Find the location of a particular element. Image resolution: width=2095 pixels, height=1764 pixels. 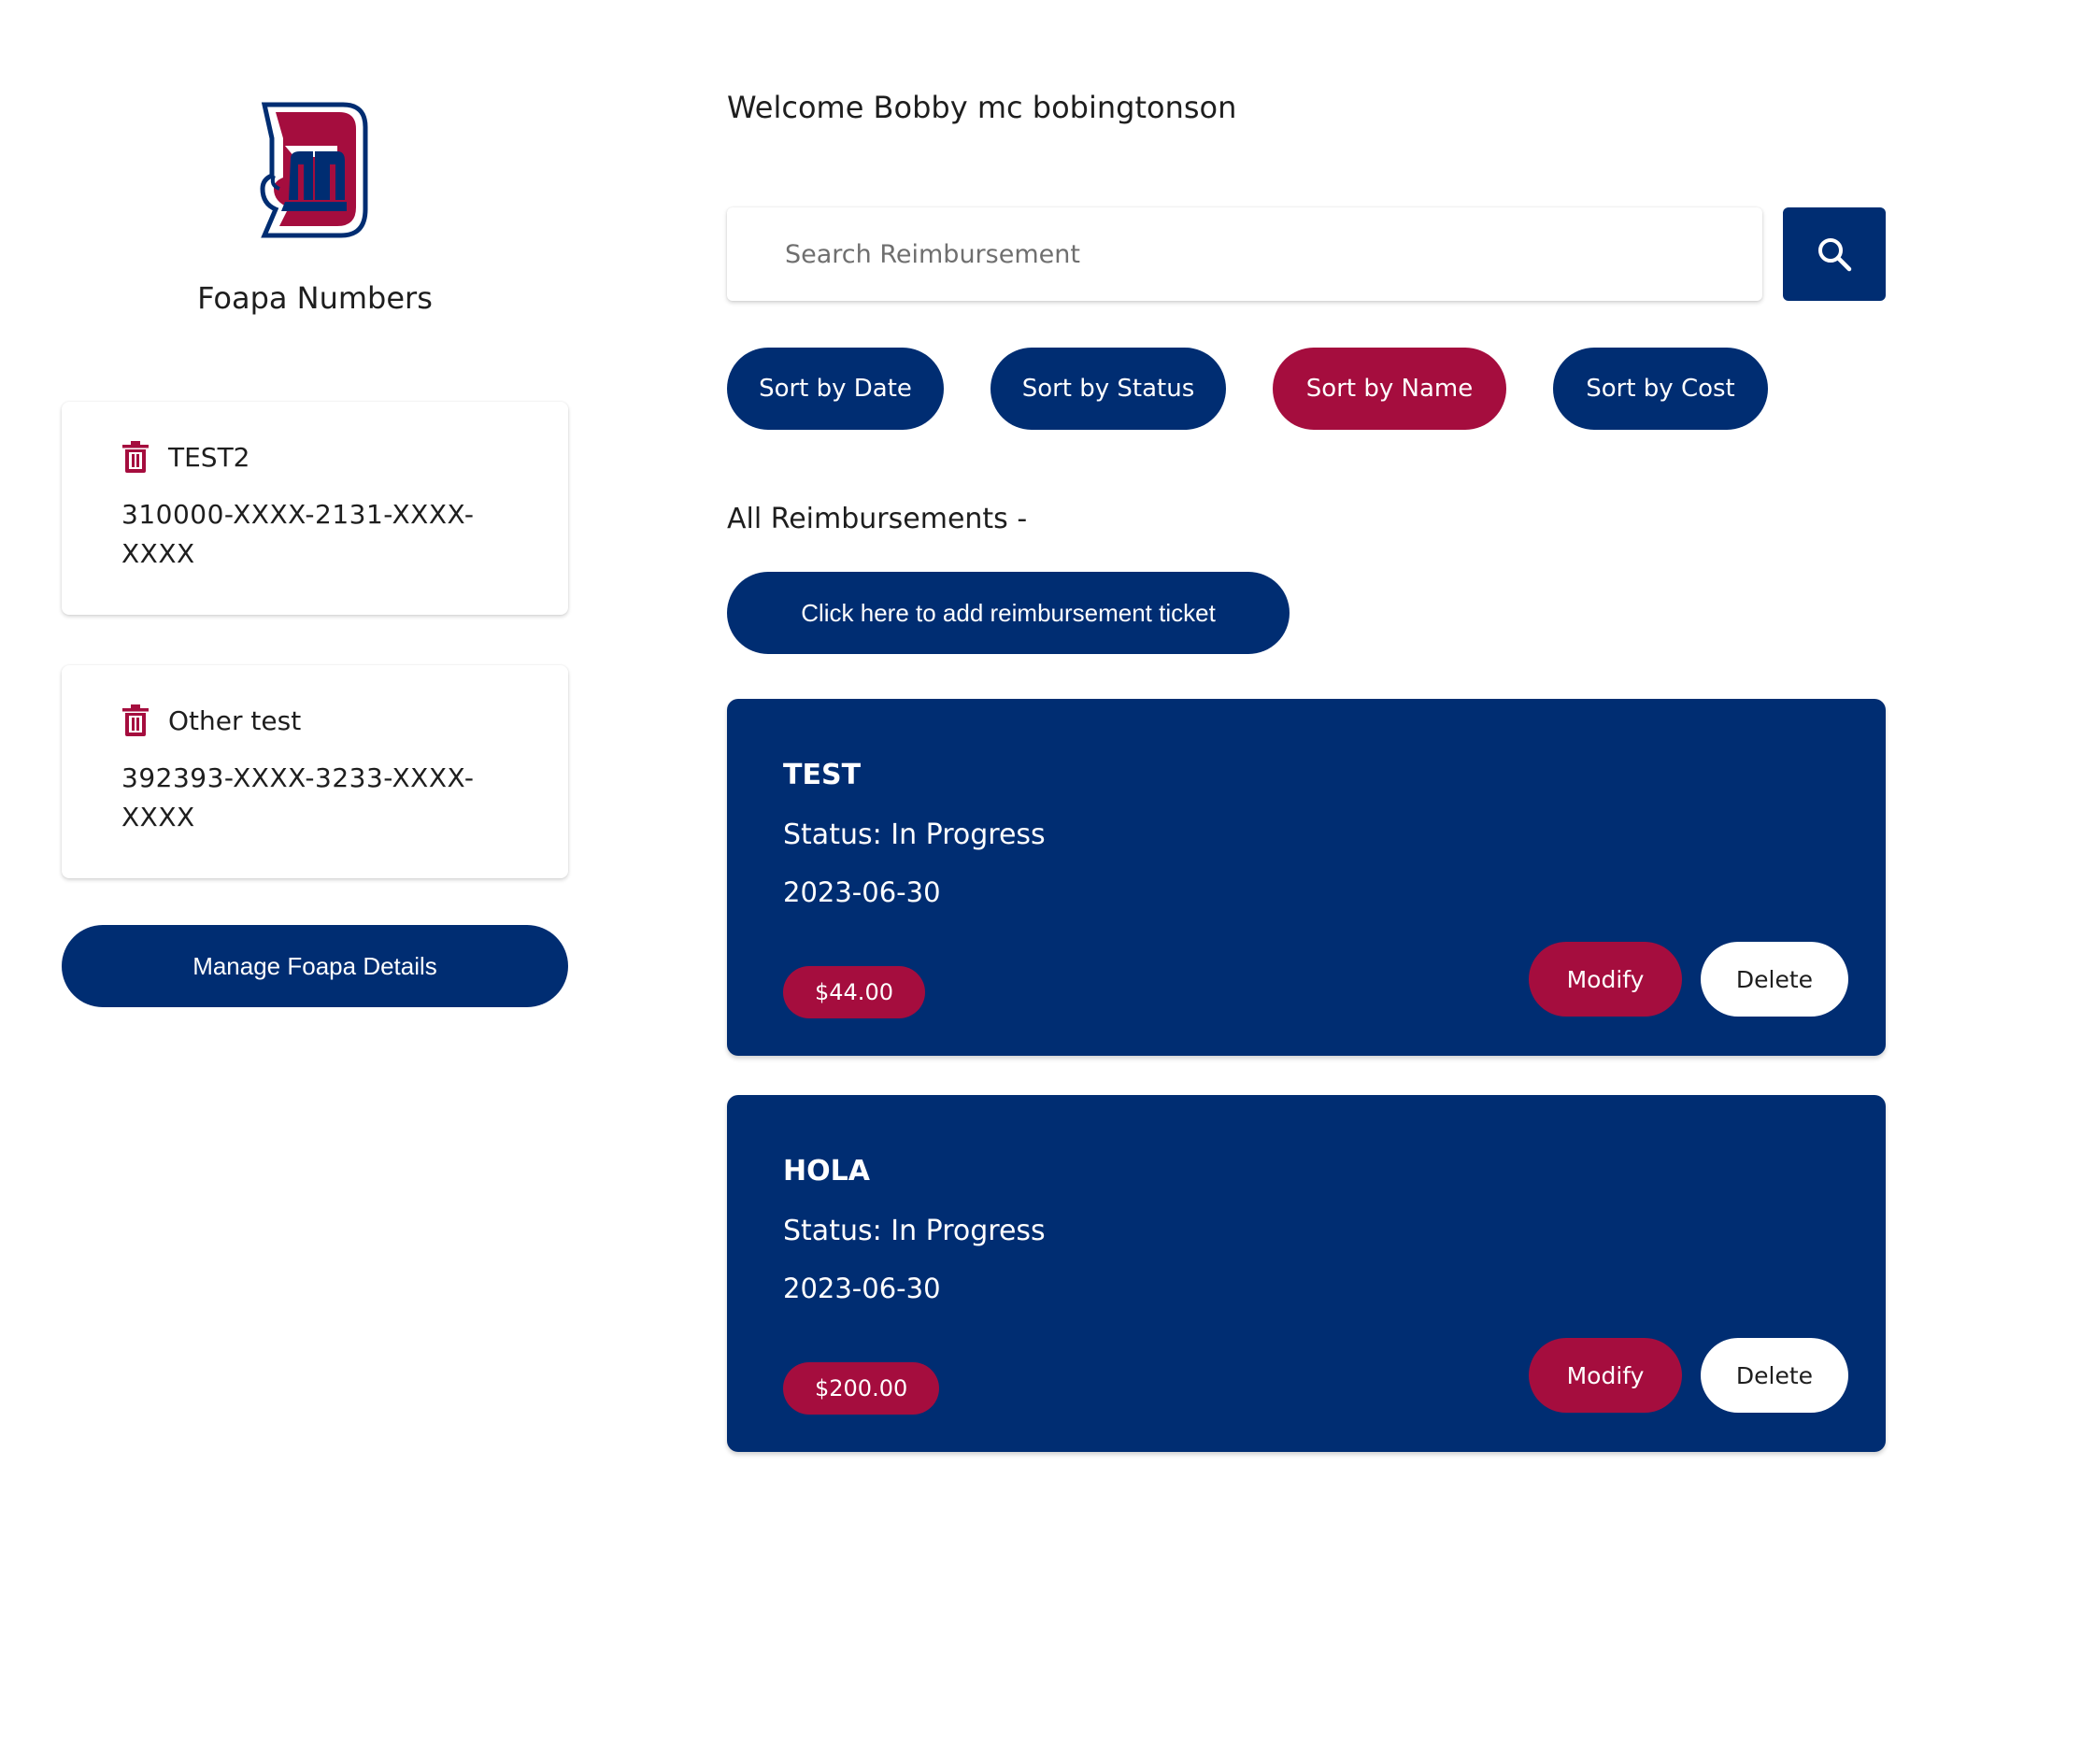

section-title: All Reimbursements - is located at coordinates (877, 519).